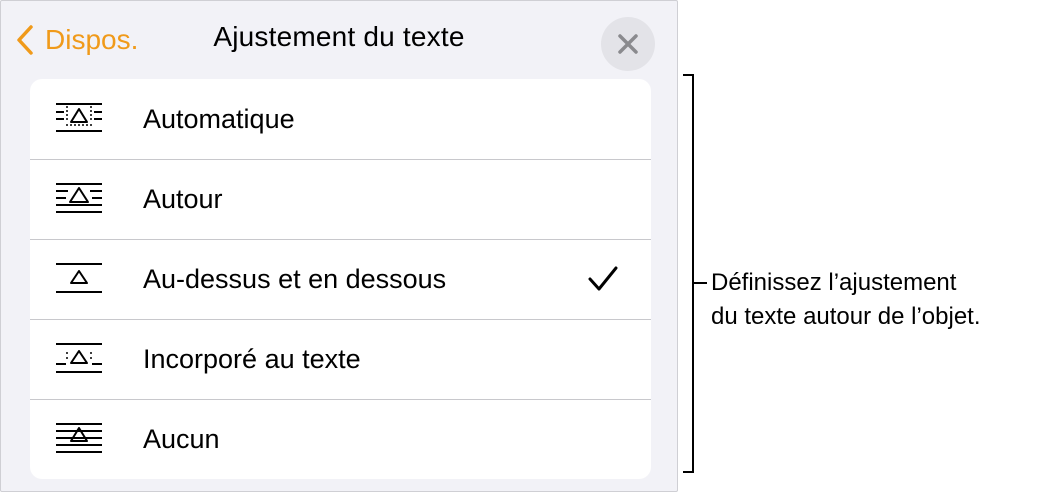  Describe the element at coordinates (181, 438) in the screenshot. I see `option-label: Aucun` at that location.